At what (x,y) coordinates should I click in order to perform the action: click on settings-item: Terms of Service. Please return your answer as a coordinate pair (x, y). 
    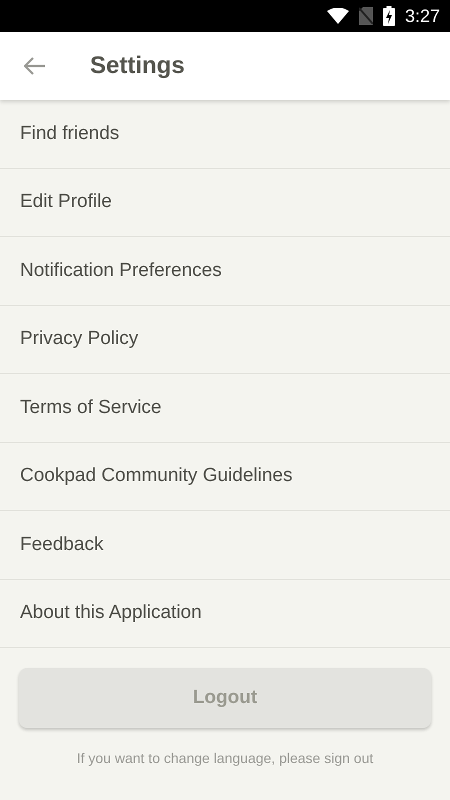
    Looking at the image, I should click on (225, 408).